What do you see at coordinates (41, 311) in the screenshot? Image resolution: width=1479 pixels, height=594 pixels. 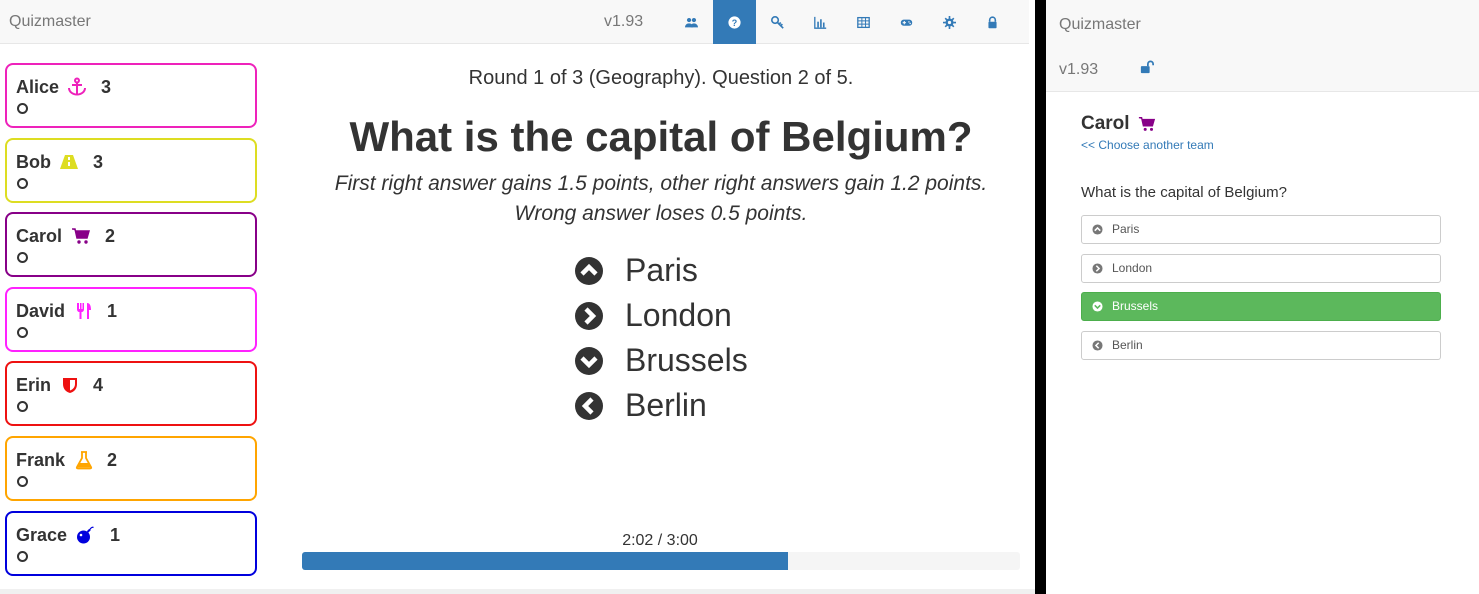 I see `team-name: David` at bounding box center [41, 311].